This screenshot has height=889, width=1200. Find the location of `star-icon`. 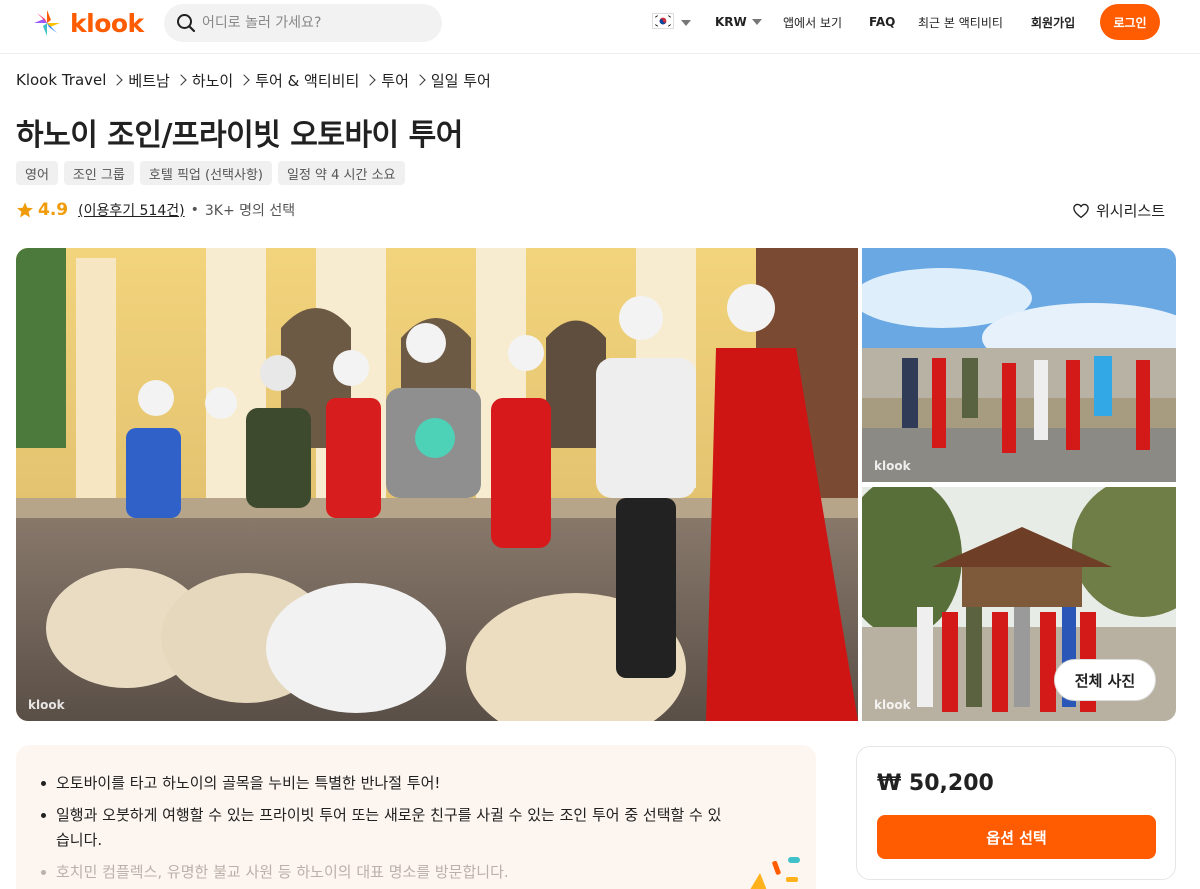

star-icon is located at coordinates (25, 210).